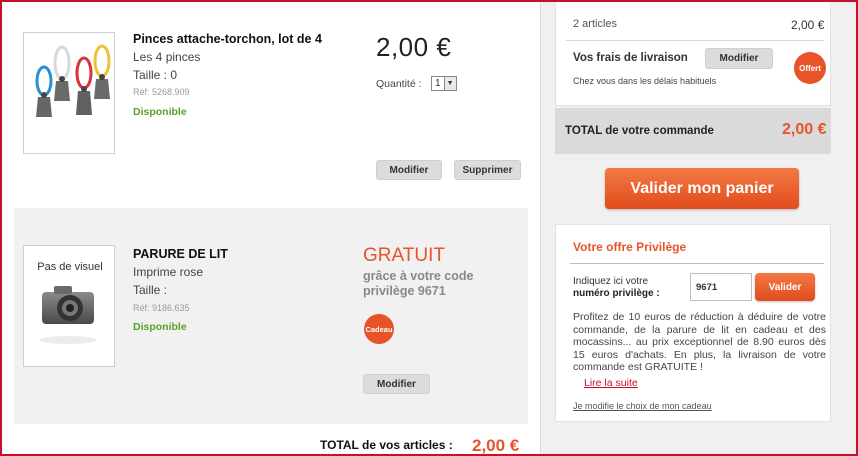 The image size is (858, 456). I want to click on privilege-divider, so click(697, 263).